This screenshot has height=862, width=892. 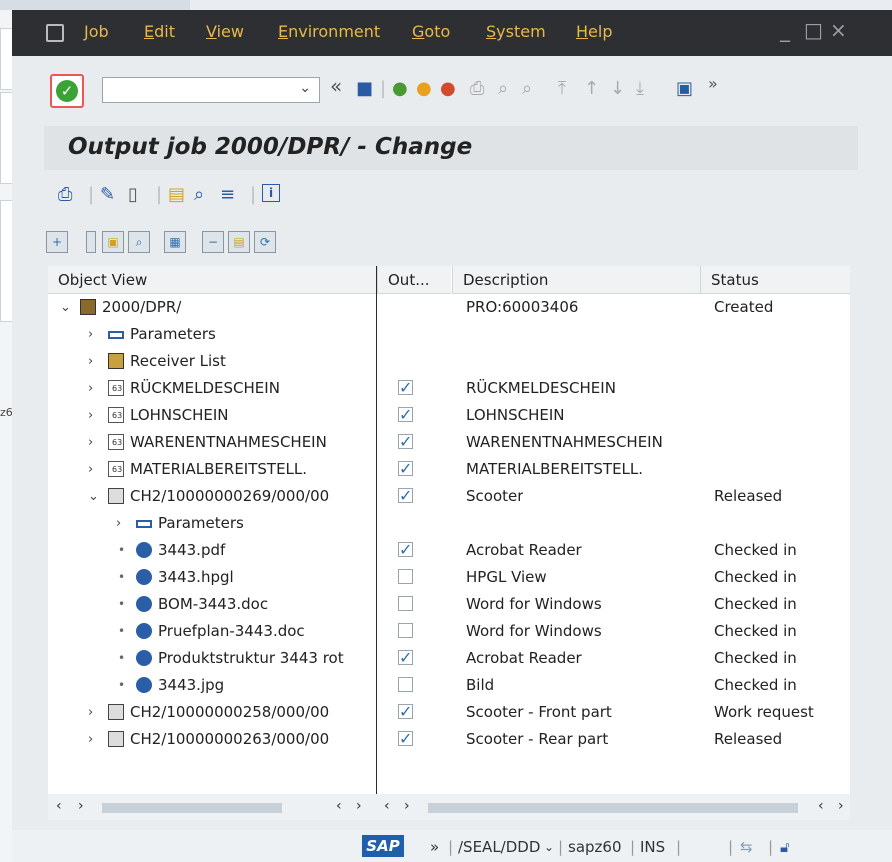 What do you see at coordinates (785, 30) in the screenshot?
I see `minimize-icon: _` at bounding box center [785, 30].